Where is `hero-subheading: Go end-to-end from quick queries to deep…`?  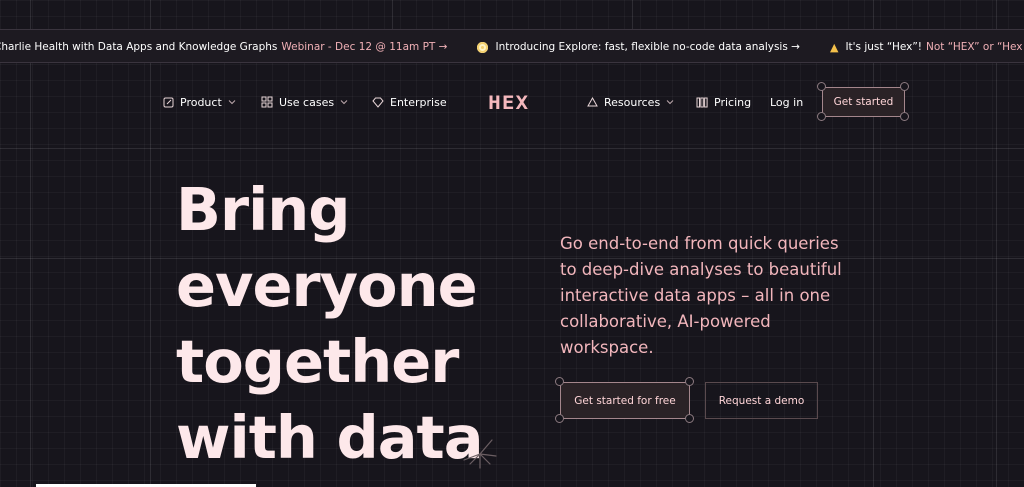
hero-subheading: Go end-to-end from quick queries to deep… is located at coordinates (701, 295).